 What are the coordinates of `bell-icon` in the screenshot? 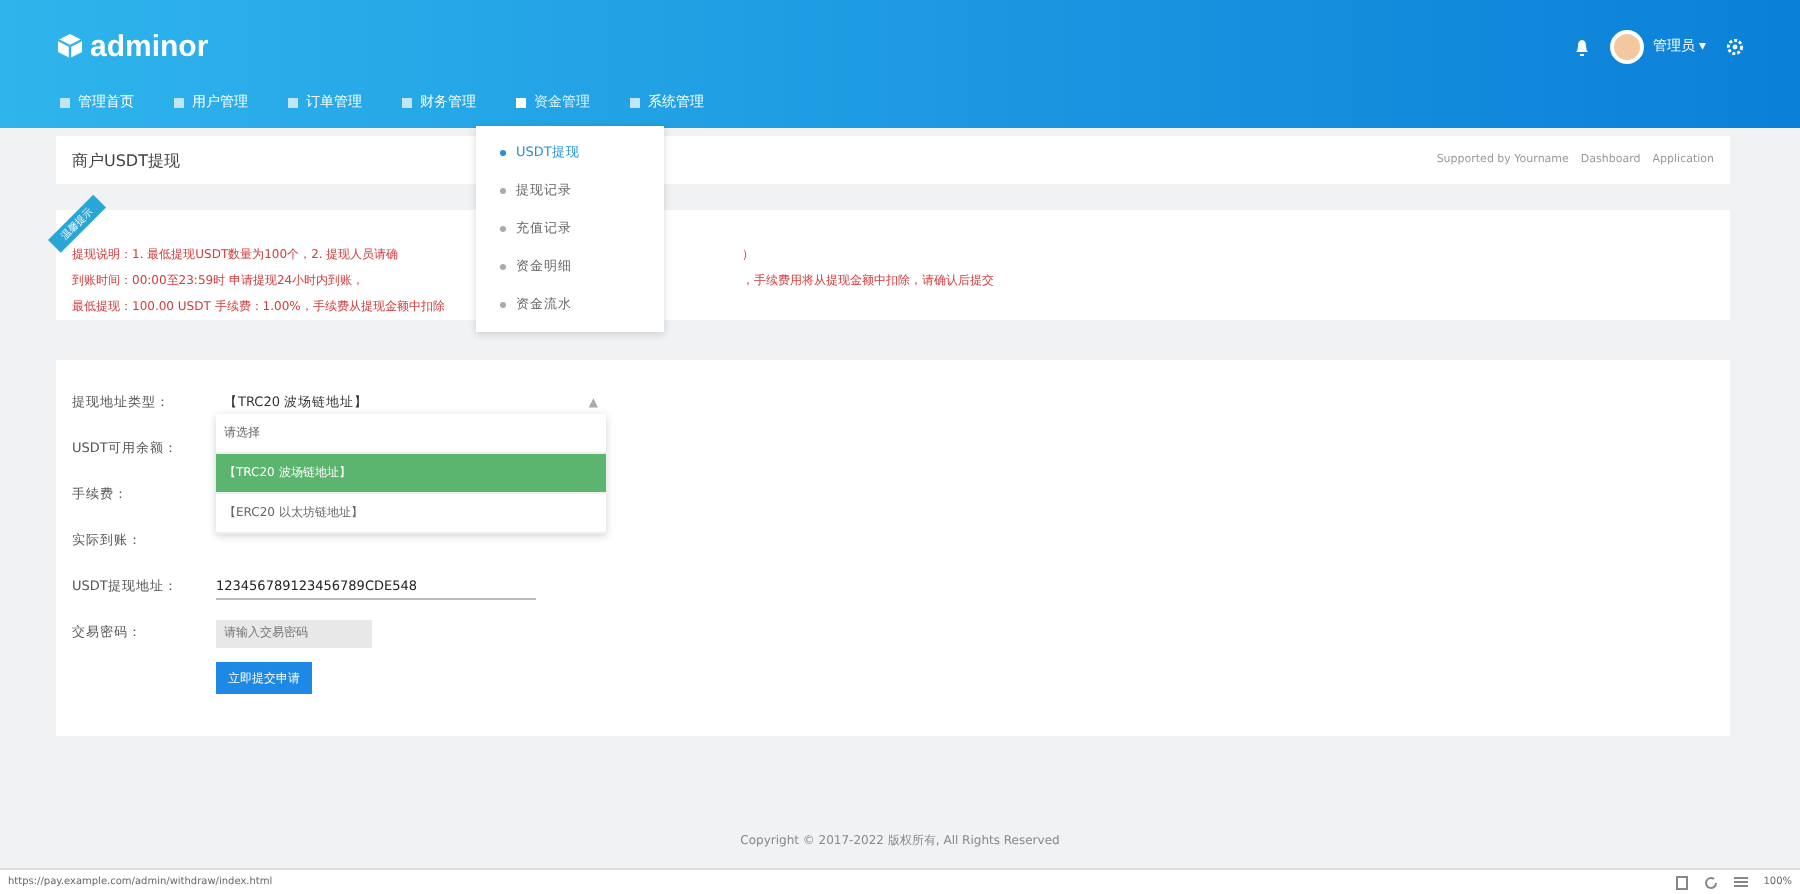 It's located at (1582, 46).